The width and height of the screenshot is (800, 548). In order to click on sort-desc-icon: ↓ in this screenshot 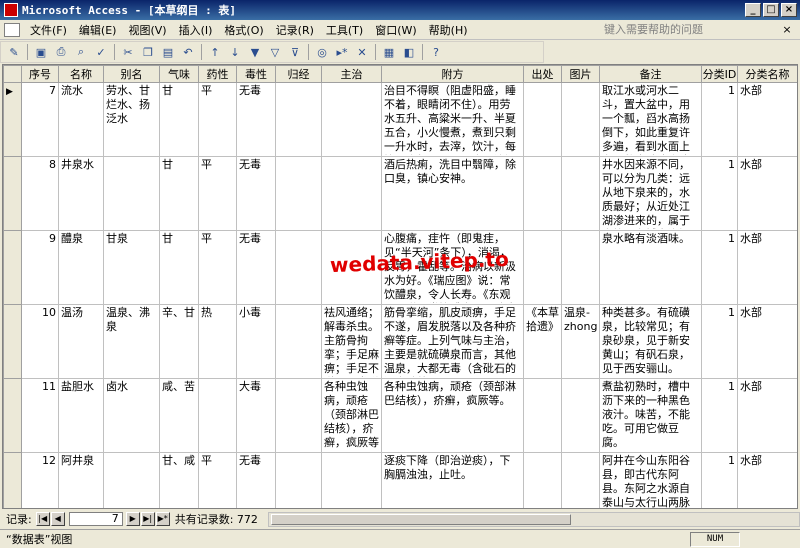, I will do `click(235, 52)`.